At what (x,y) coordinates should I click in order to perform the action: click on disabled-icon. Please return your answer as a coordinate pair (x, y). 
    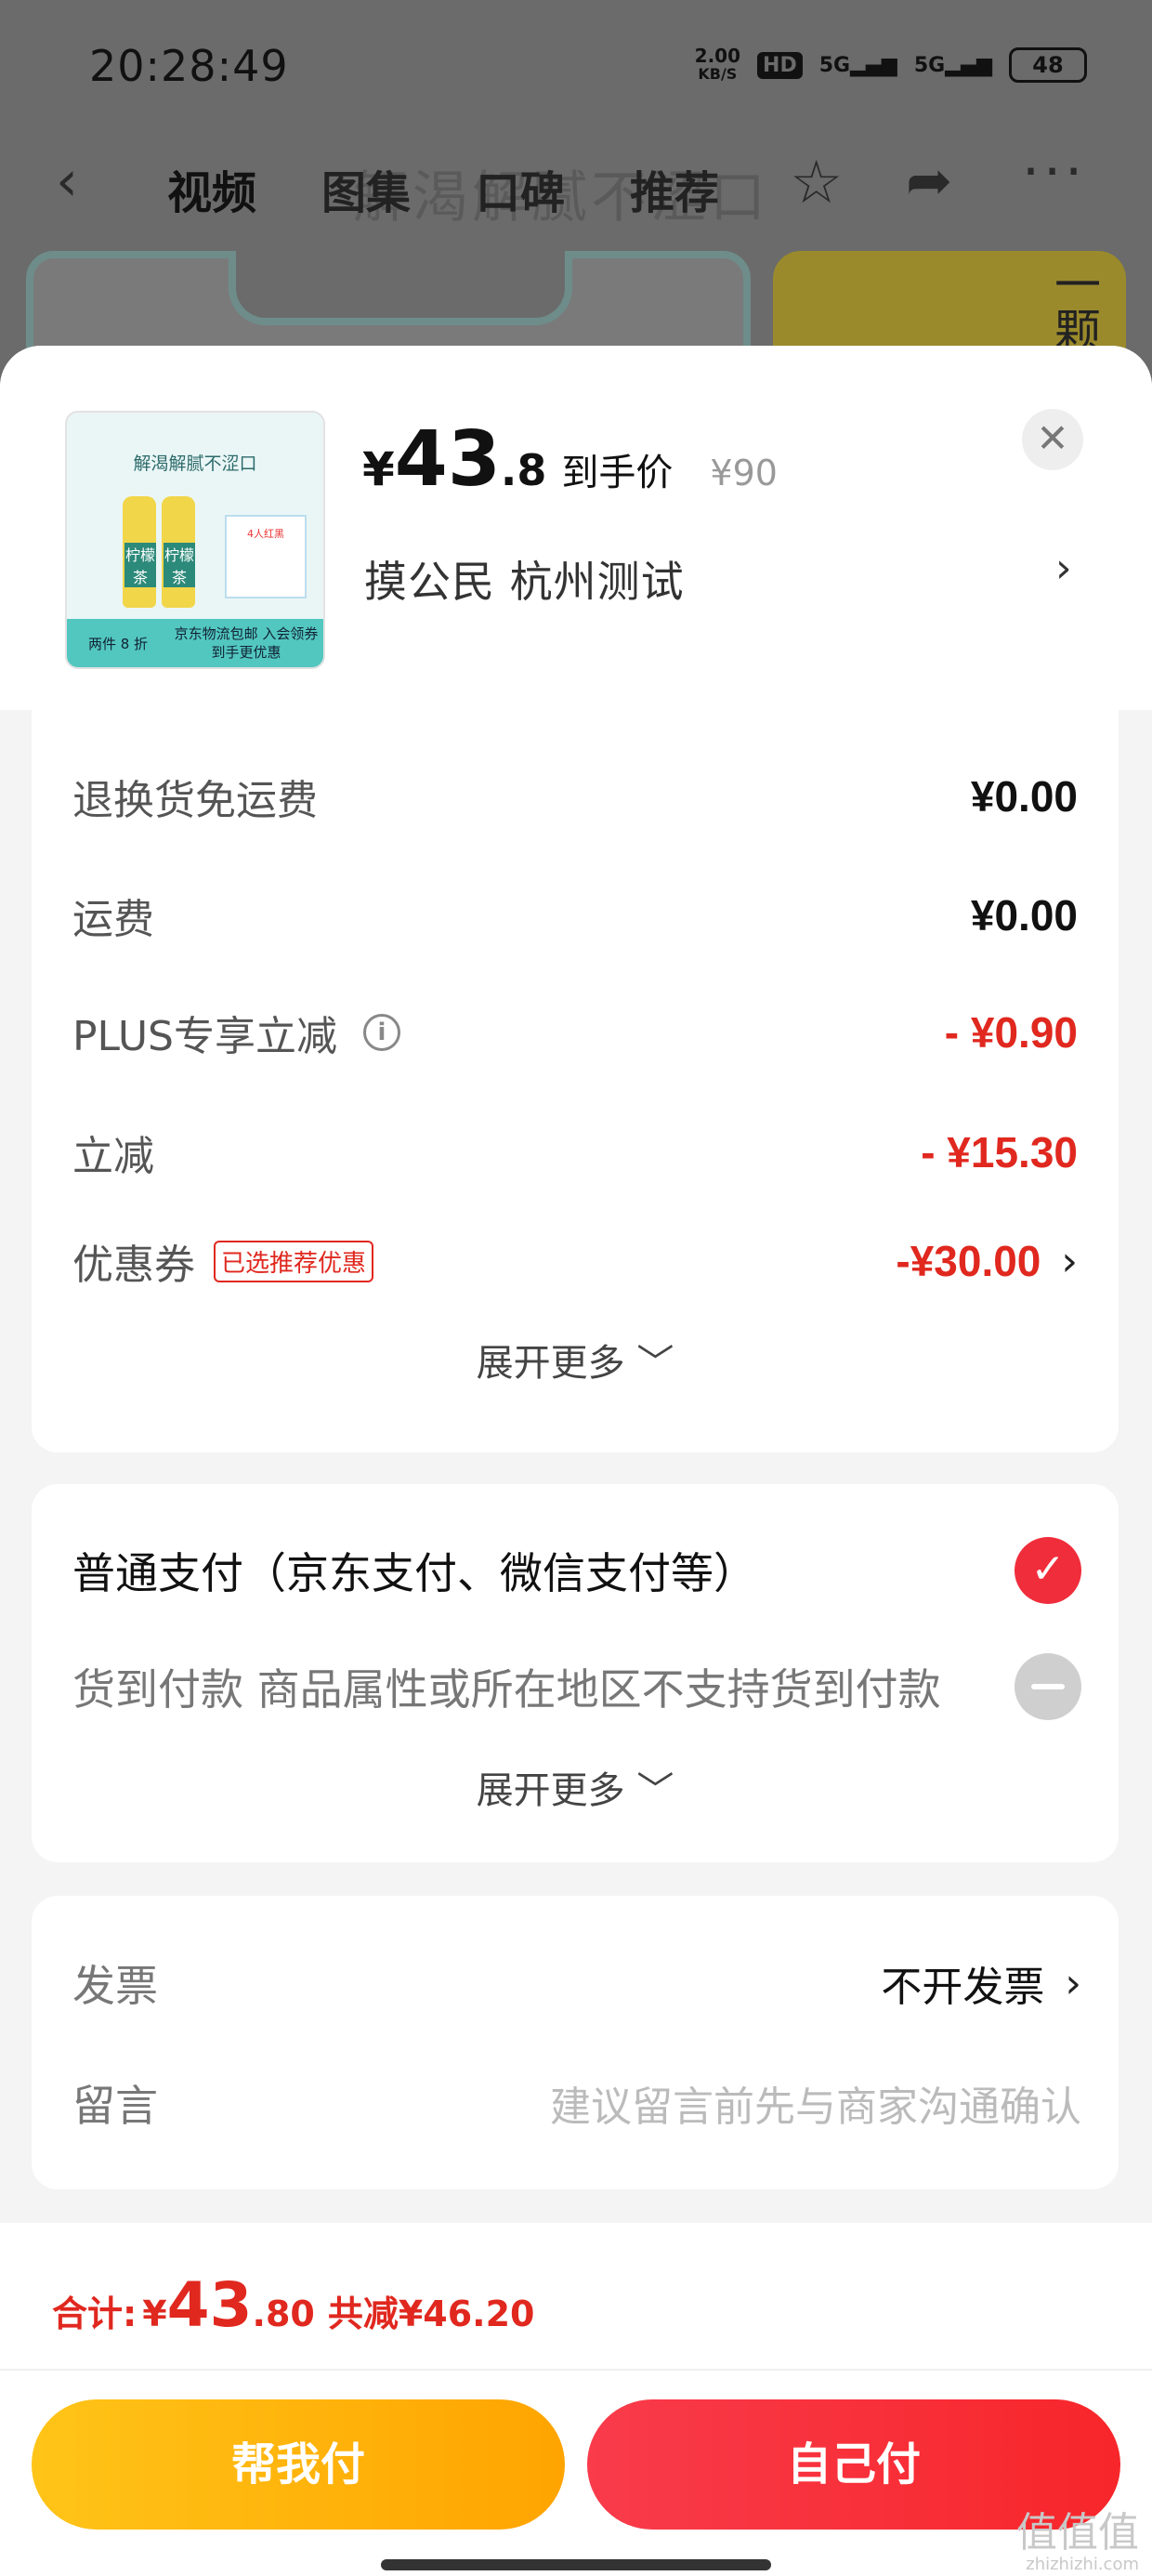
    Looking at the image, I should click on (1048, 1686).